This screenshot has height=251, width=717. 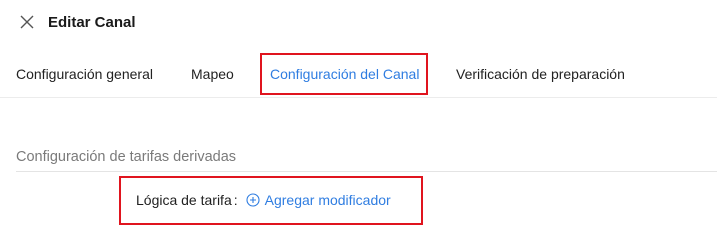 I want to click on add-modifier-button: Agregar modificador, so click(x=318, y=200).